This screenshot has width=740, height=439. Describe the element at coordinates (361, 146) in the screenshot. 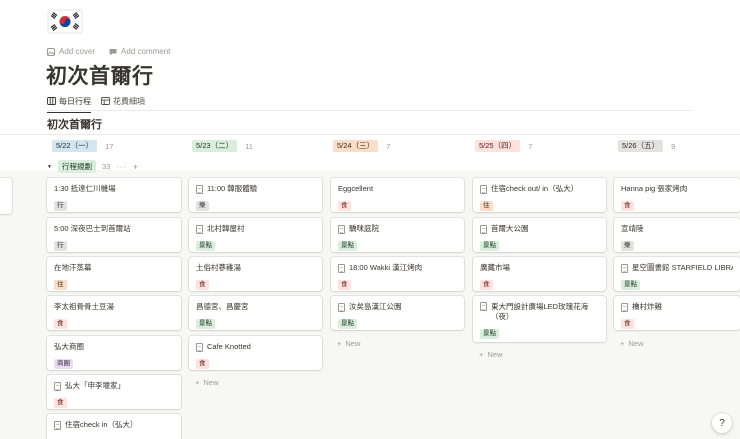

I see `column-header-5-24: 5/24（三） 7` at that location.